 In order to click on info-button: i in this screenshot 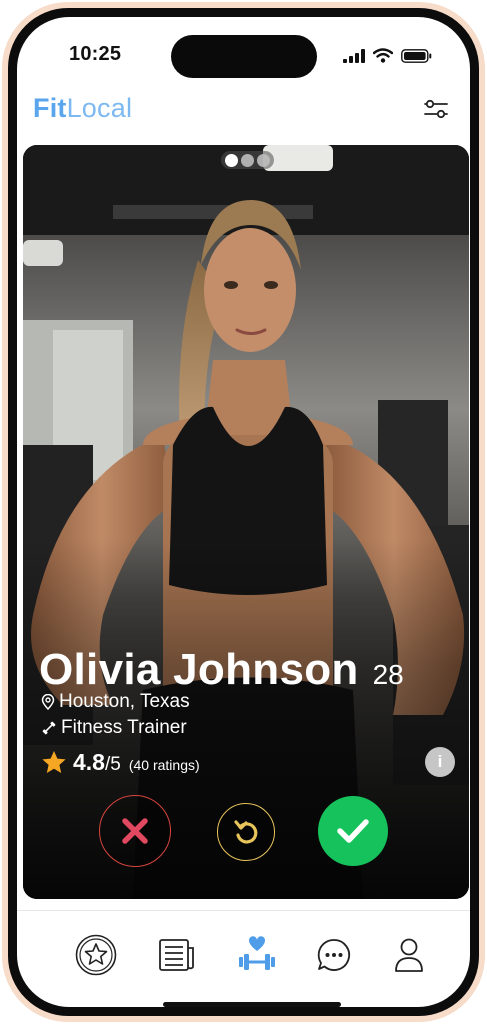, I will do `click(440, 762)`.